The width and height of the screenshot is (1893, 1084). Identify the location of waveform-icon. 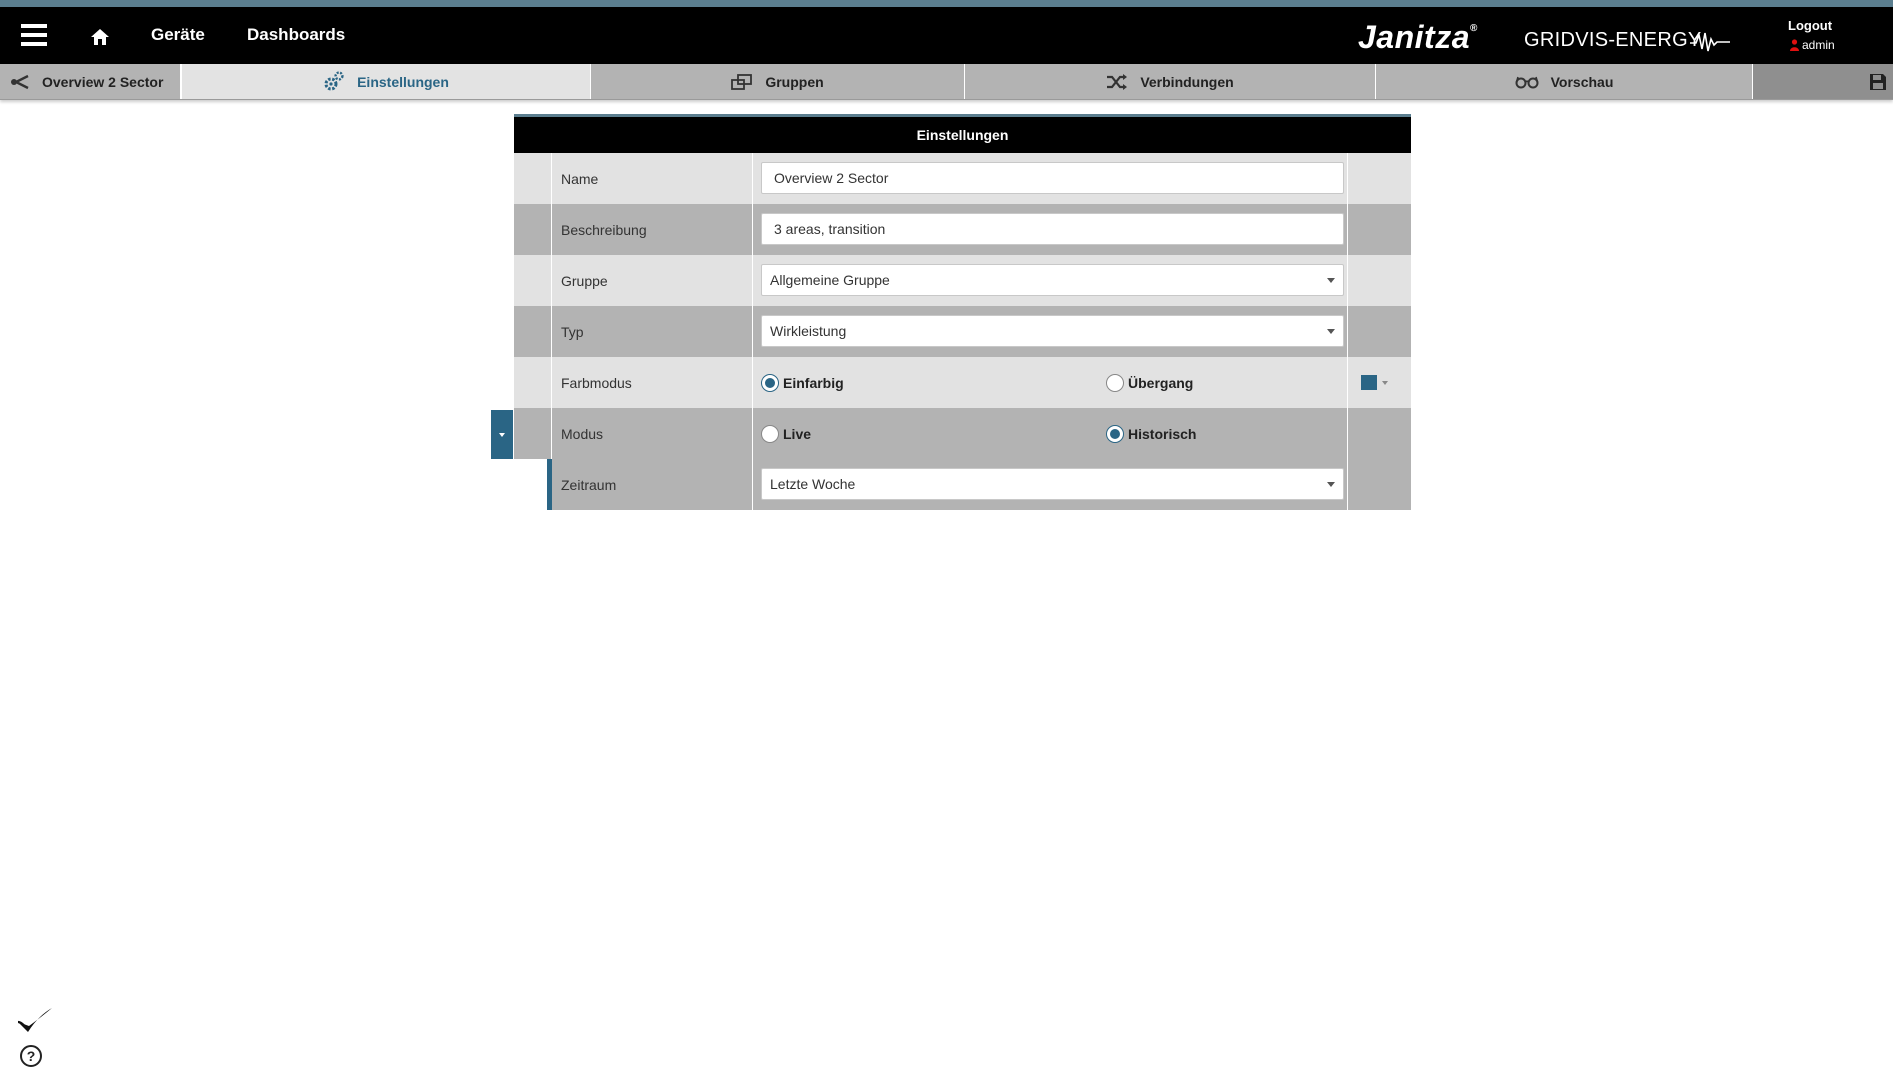
(1710, 42).